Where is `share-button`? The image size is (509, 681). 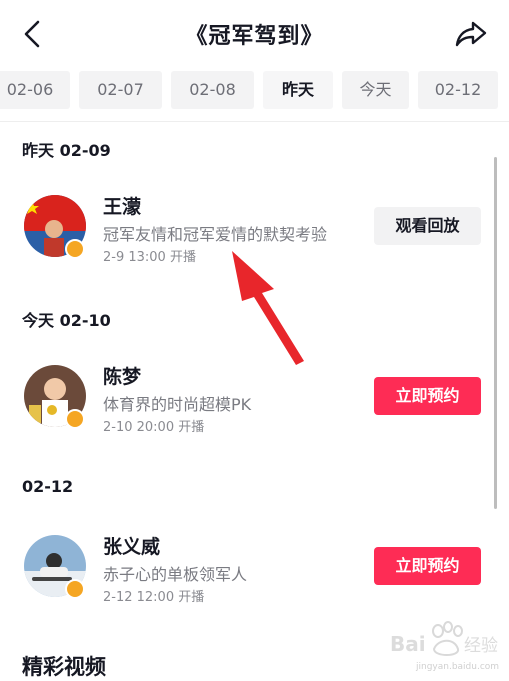
share-button is located at coordinates (471, 34).